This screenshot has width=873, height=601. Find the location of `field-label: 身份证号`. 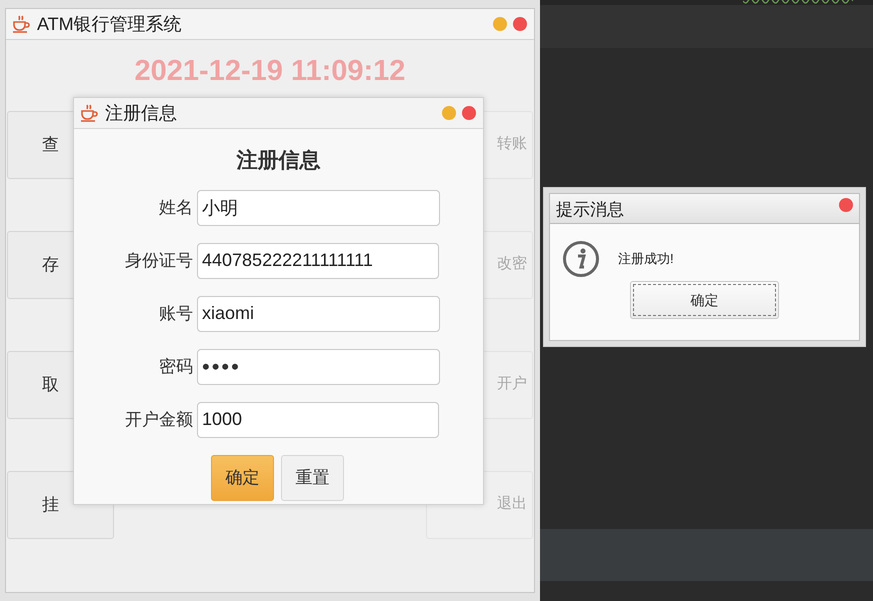

field-label: 身份证号 is located at coordinates (159, 261).